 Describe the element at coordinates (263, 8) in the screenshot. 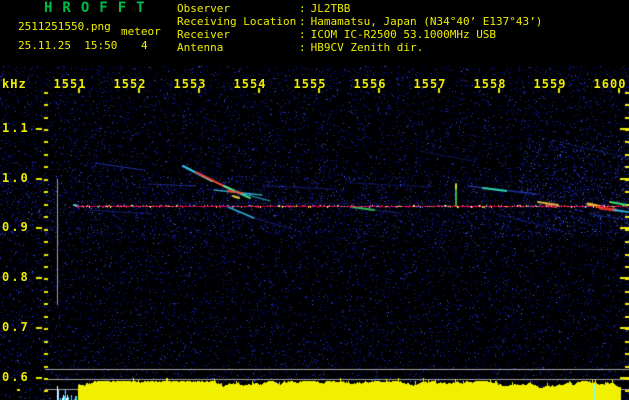

I see `header-field-row: Observer: JL2TBB` at that location.